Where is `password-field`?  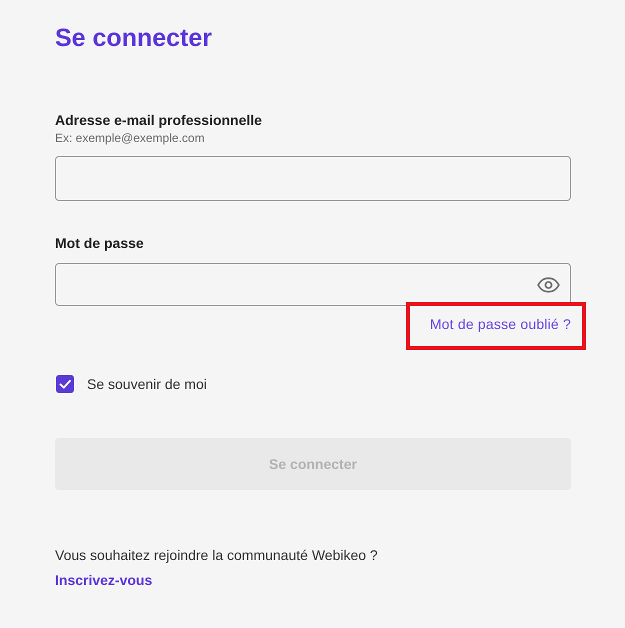
password-field is located at coordinates (313, 284).